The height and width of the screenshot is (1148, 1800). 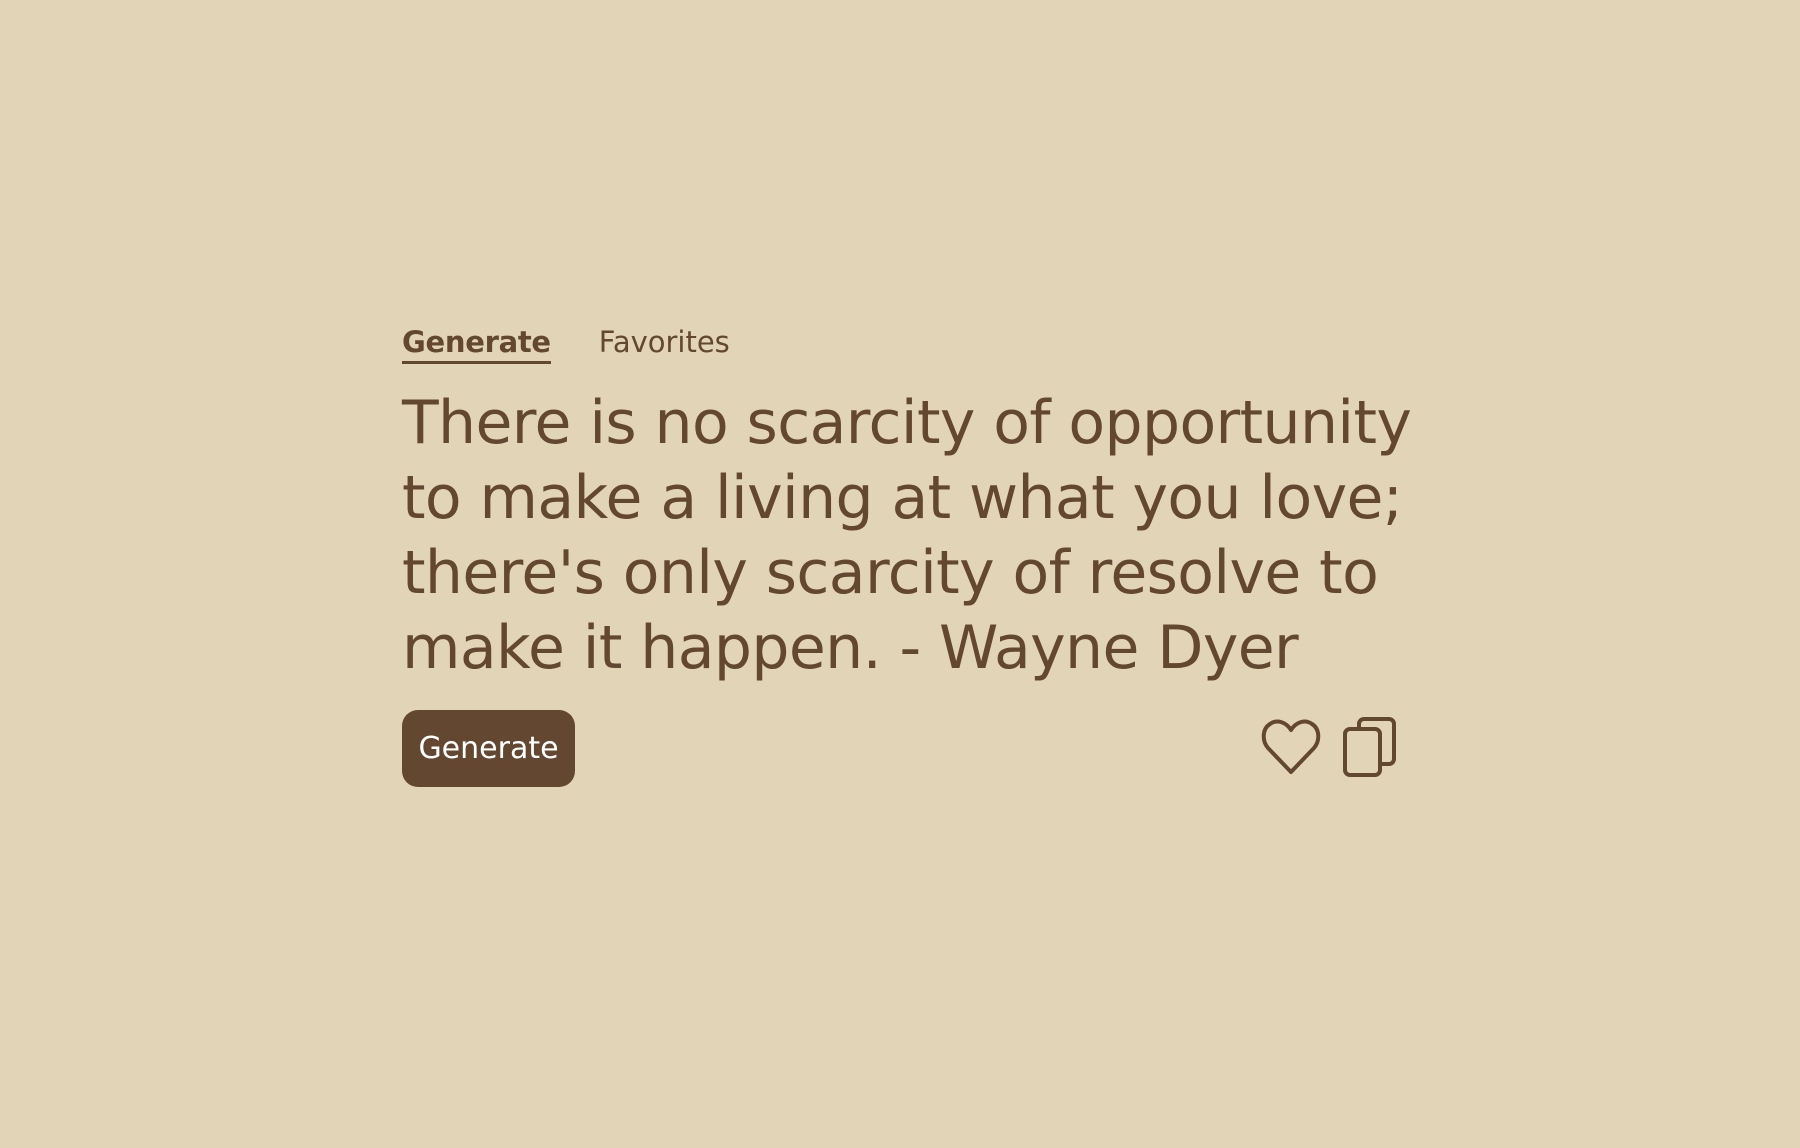 What do you see at coordinates (664, 344) in the screenshot?
I see `tab-favorites: Favorites` at bounding box center [664, 344].